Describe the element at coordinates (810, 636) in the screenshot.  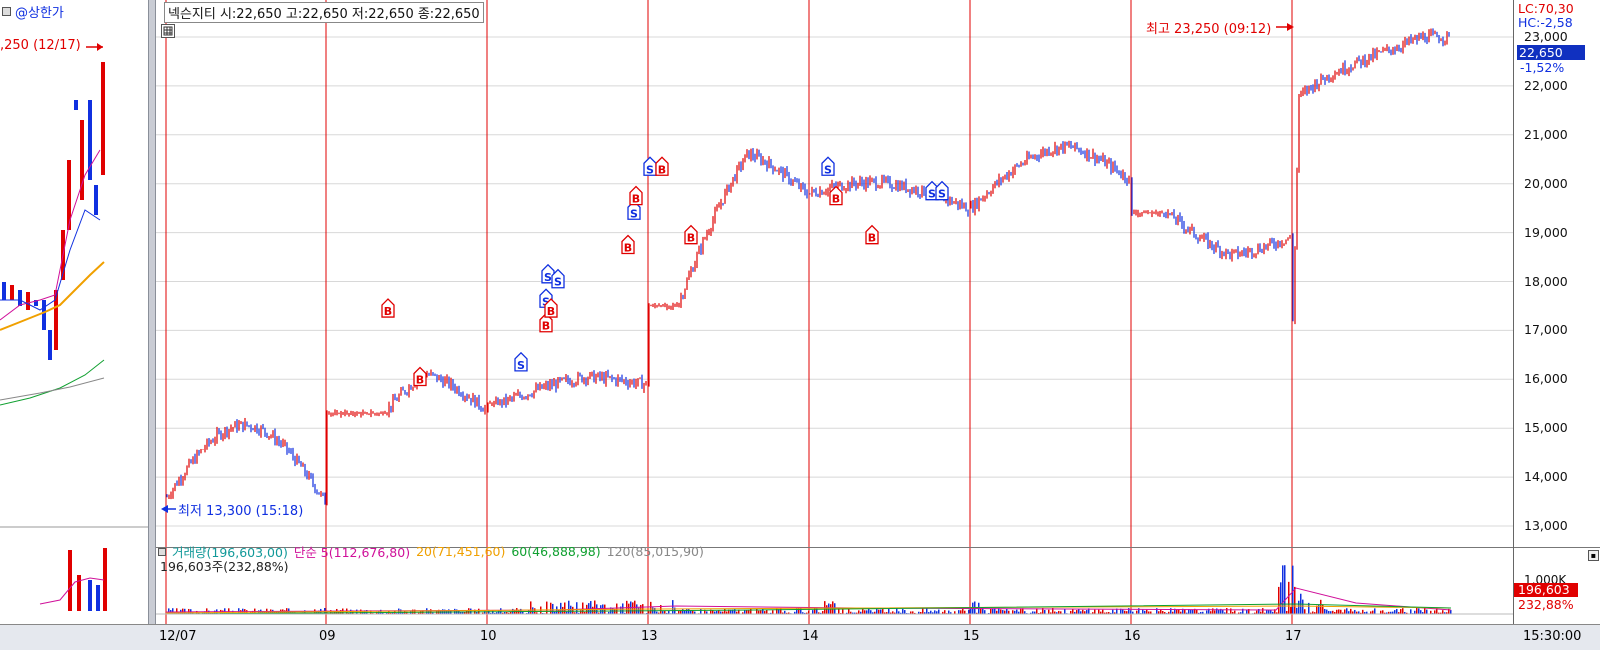
I see `x-tick-label: 14` at that location.